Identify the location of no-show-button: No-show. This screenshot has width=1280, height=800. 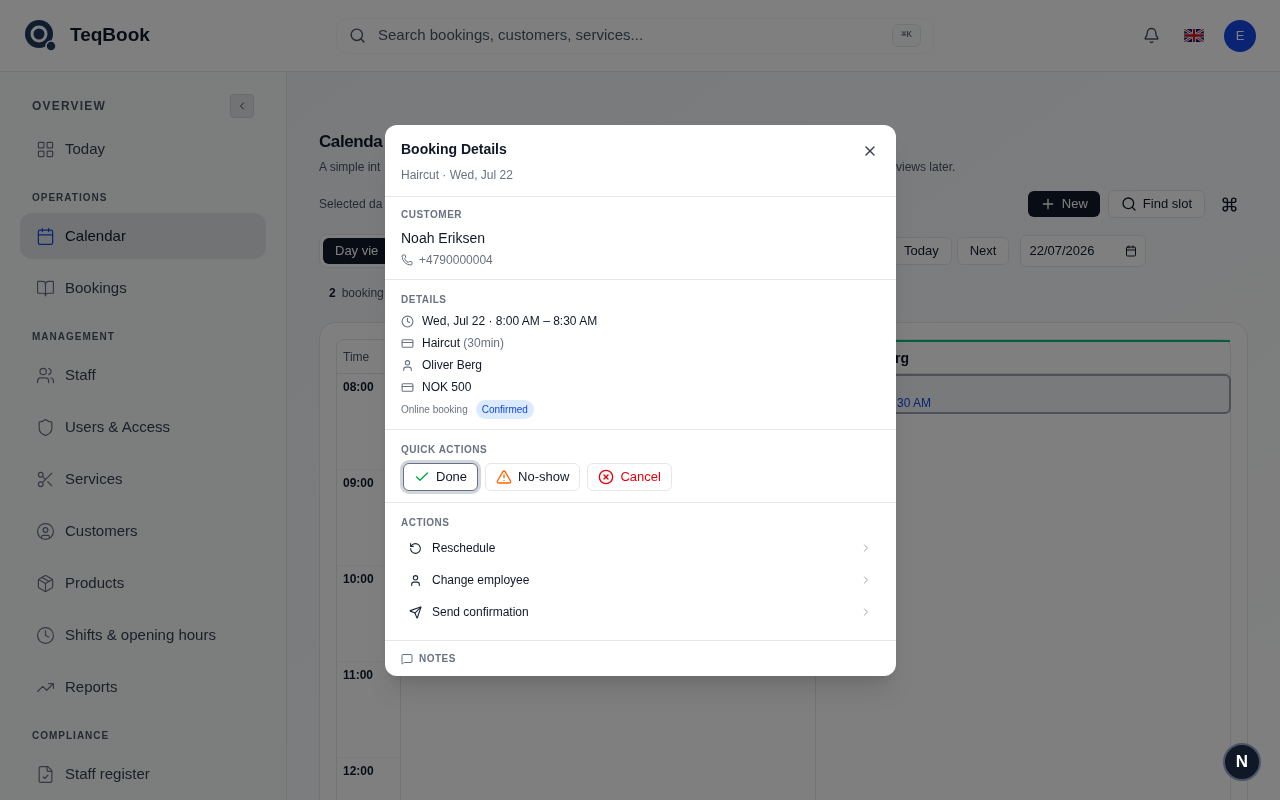
(533, 477).